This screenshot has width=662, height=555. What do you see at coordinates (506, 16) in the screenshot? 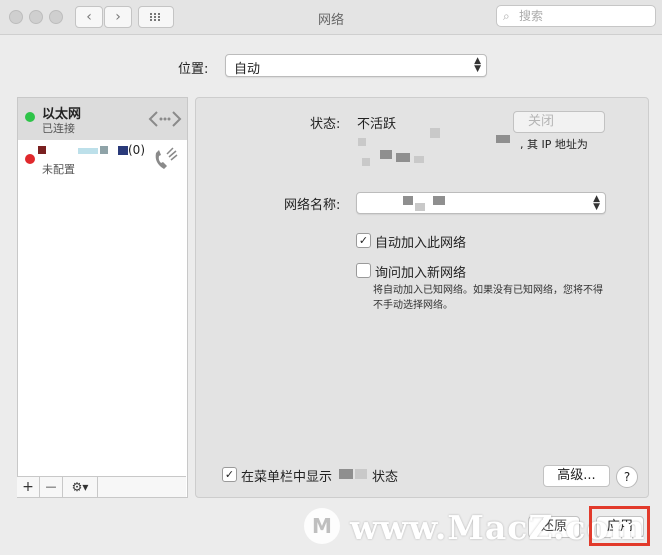
I see `search-icon: ⌕` at bounding box center [506, 16].